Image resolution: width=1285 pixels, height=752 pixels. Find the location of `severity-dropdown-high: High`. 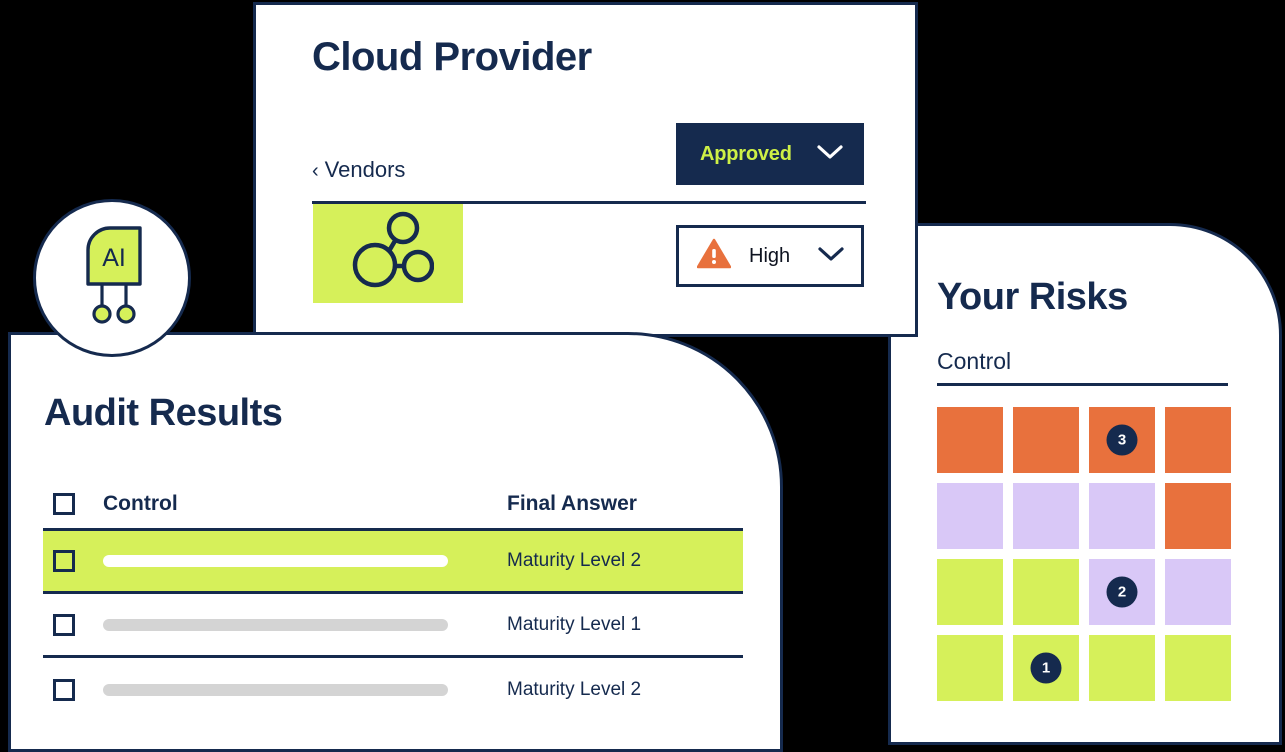

severity-dropdown-high: High is located at coordinates (770, 256).